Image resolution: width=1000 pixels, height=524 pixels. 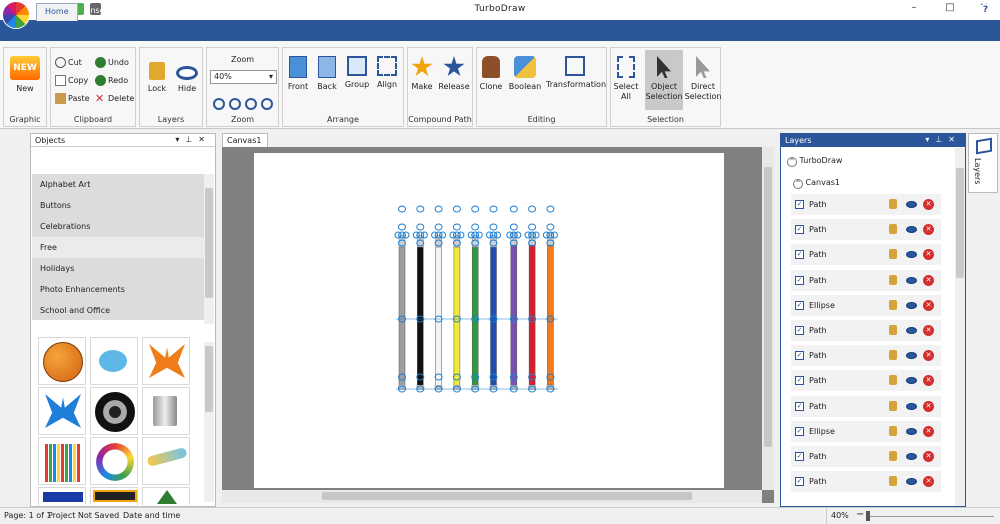 I want to click on zoom-slider-track, so click(x=930, y=516).